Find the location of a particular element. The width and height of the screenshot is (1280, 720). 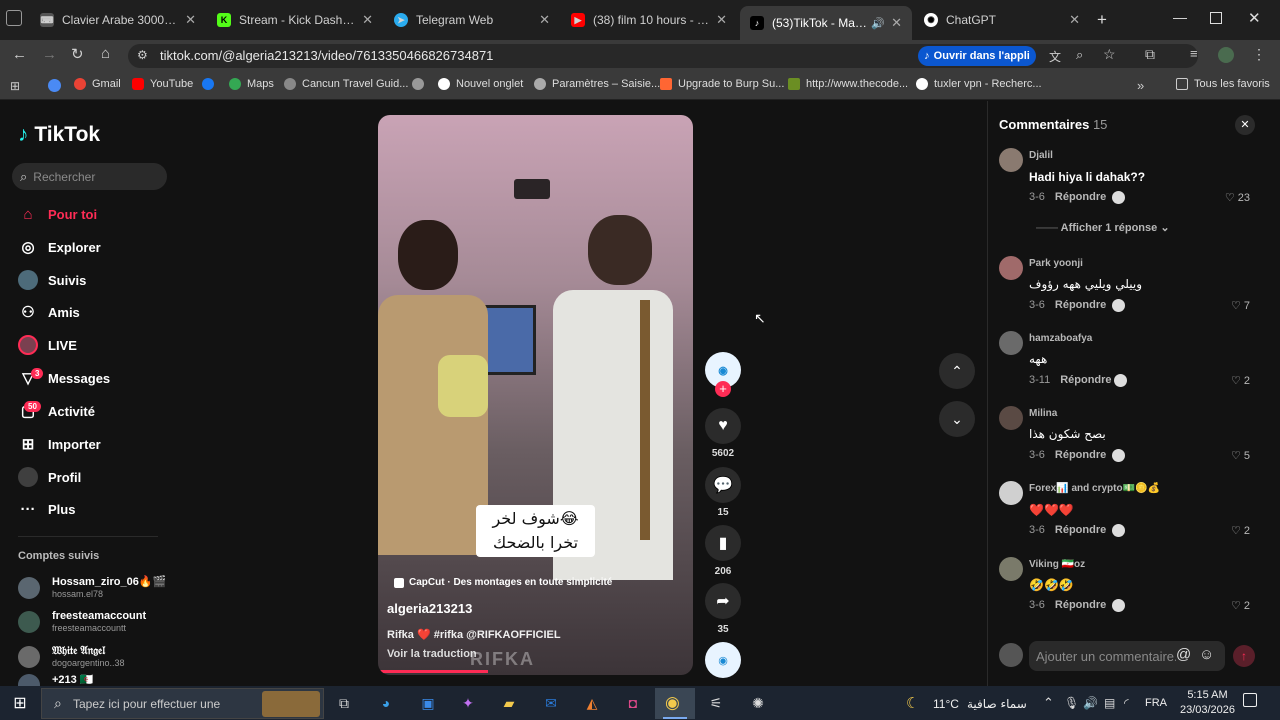

all-bookmarks-folder: Tous les favoris is located at coordinates (1223, 84).